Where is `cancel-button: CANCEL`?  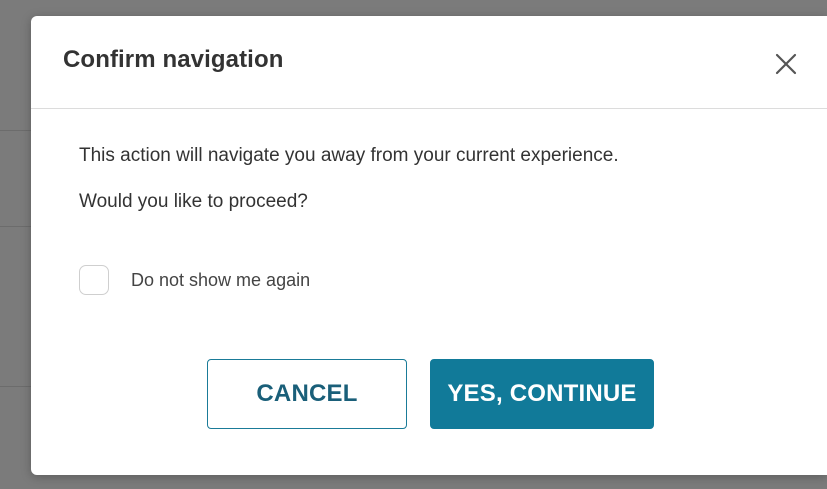
cancel-button: CANCEL is located at coordinates (307, 394).